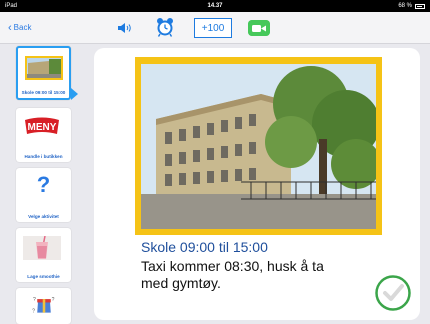 This screenshot has height=324, width=430. What do you see at coordinates (43, 92) in the screenshot?
I see `sidebar-item-label: Skole 09:00 til 15:00` at bounding box center [43, 92].